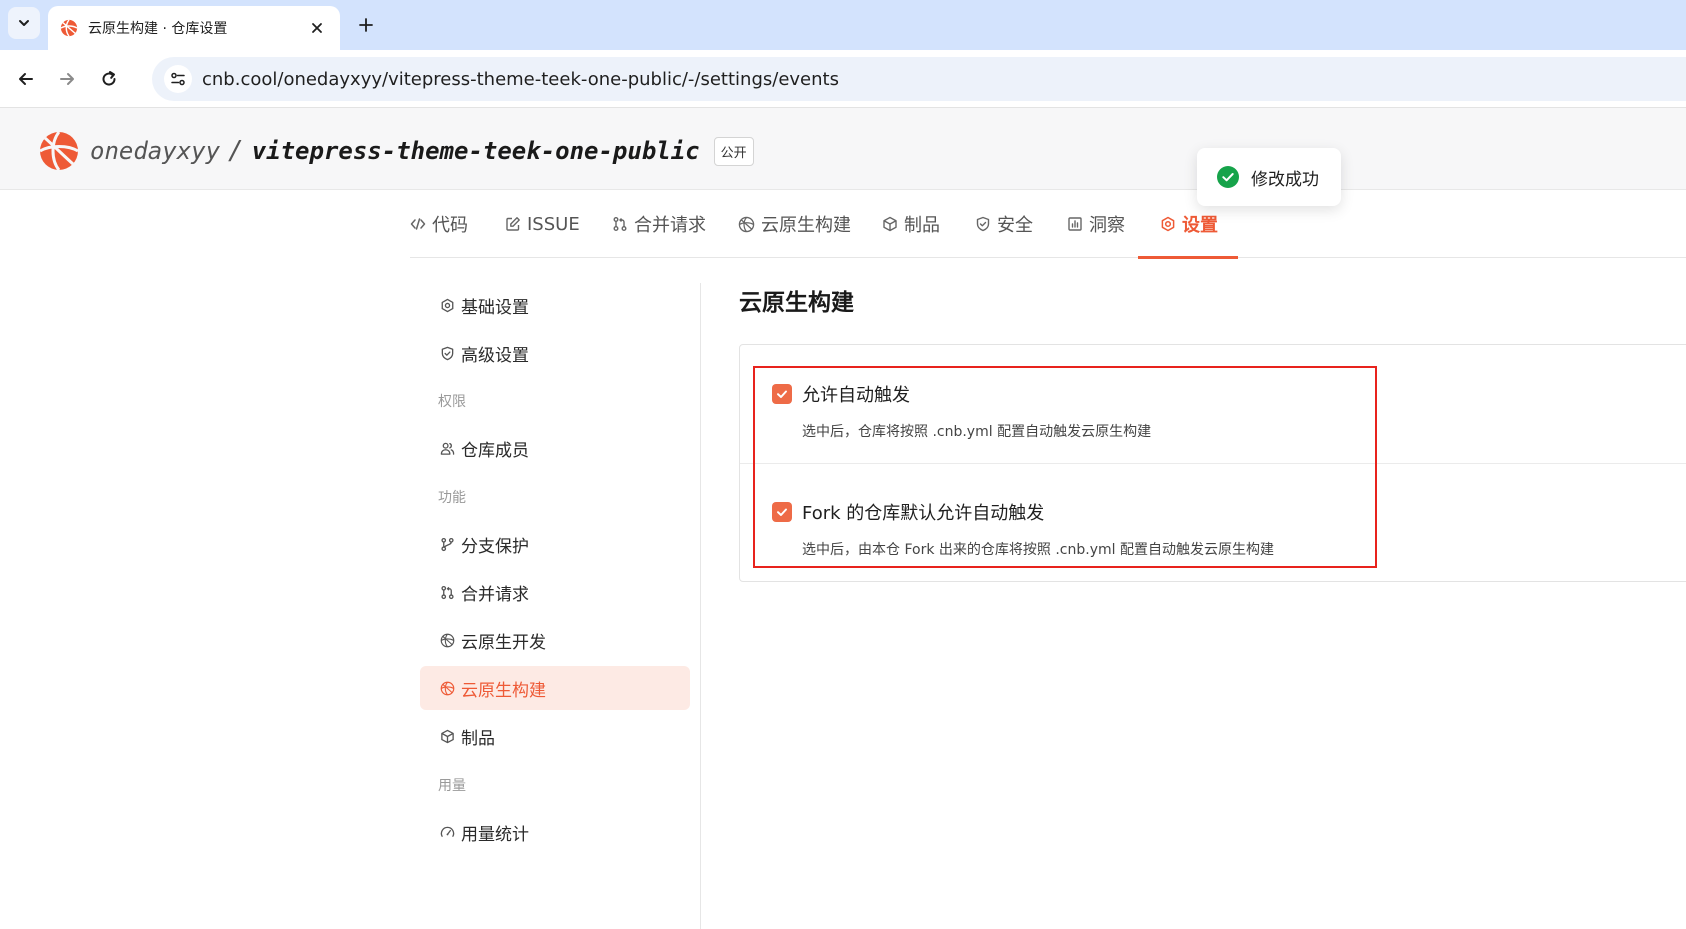  Describe the element at coordinates (555, 640) in the screenshot. I see `sidenav-item-cloud-dev: 云原生开发` at that location.